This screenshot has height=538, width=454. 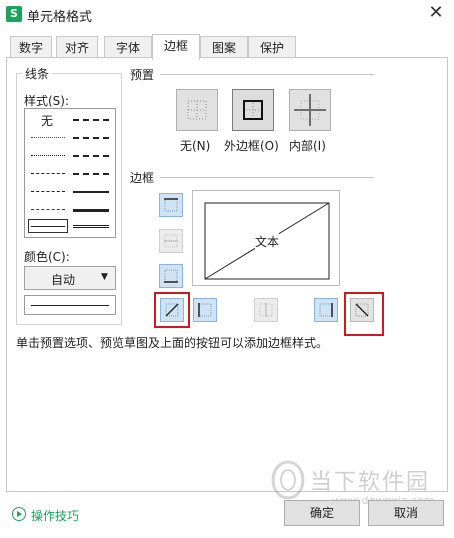 I want to click on line-style-dash-dot, so click(x=48, y=191).